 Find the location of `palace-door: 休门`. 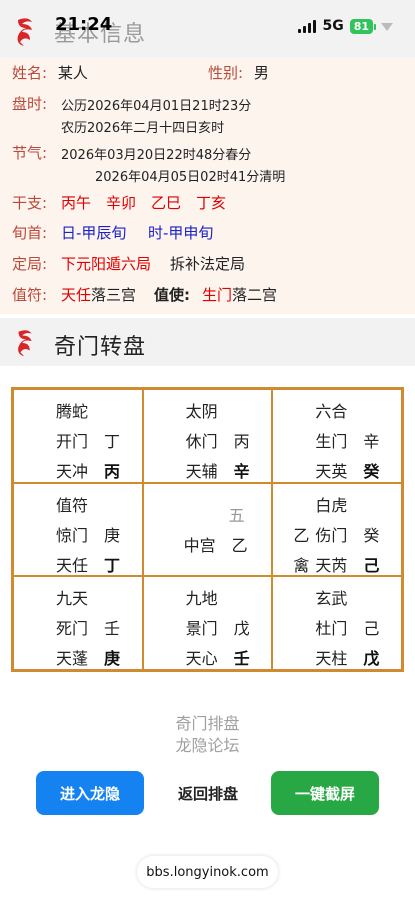

palace-door: 休门 is located at coordinates (201, 441).